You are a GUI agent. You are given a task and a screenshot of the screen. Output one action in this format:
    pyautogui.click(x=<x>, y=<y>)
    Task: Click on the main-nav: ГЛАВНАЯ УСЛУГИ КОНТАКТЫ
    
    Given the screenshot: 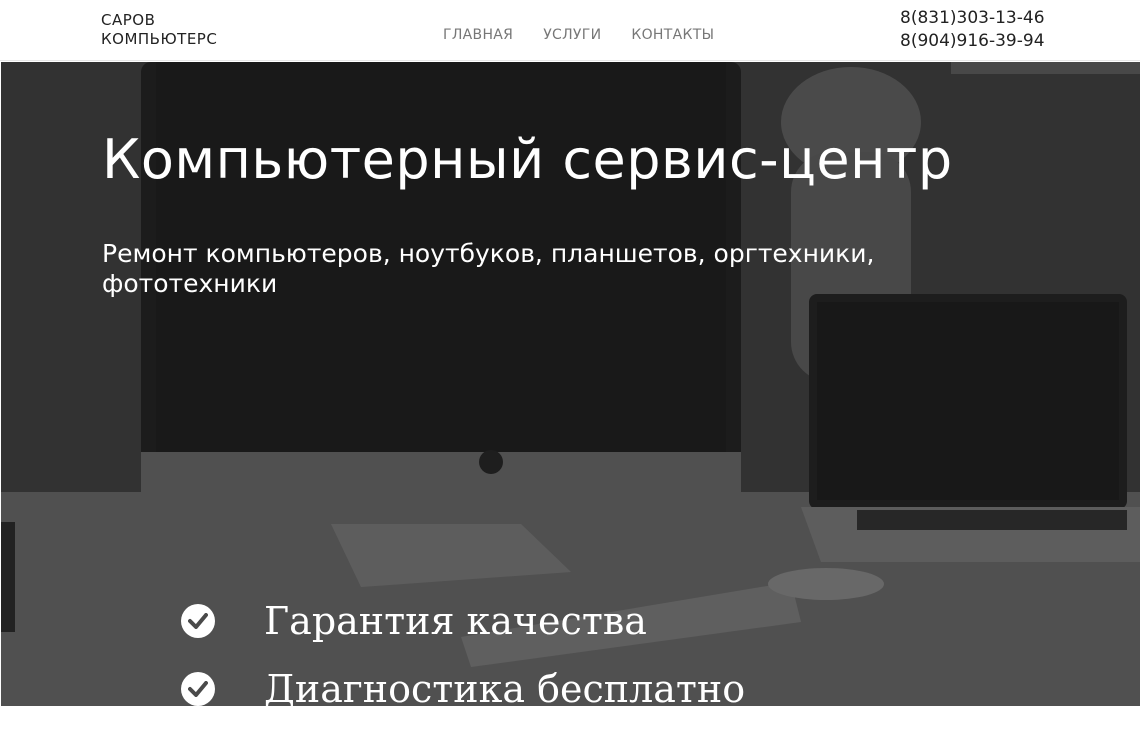 What is the action you would take?
    pyautogui.click(x=578, y=35)
    